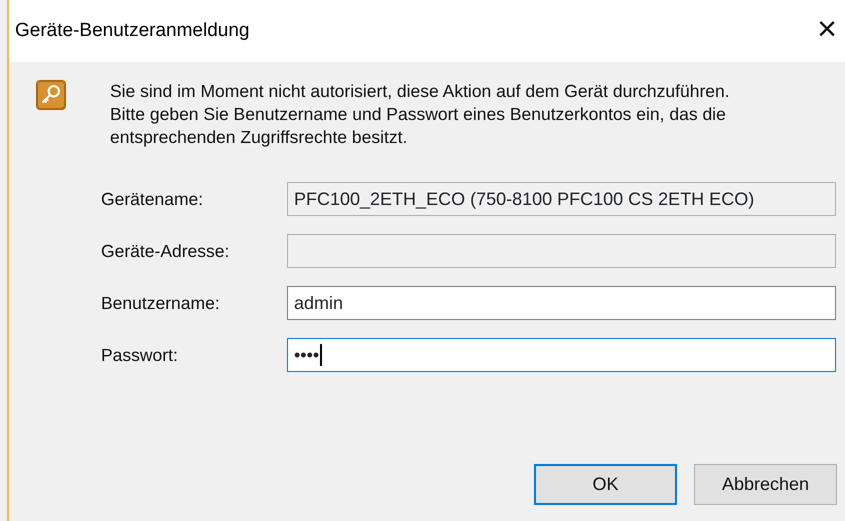  What do you see at coordinates (420, 114) in the screenshot?
I see `message-text: Sie sind im Moment nicht autorisiert, diese Aktion auf dem Gerät durchzuführen. Bitte geben Sie Benutzername und Passwort eines Benutzerkontos ein, das die entsprechenden Zugriffsrechte besitzt.` at bounding box center [420, 114].